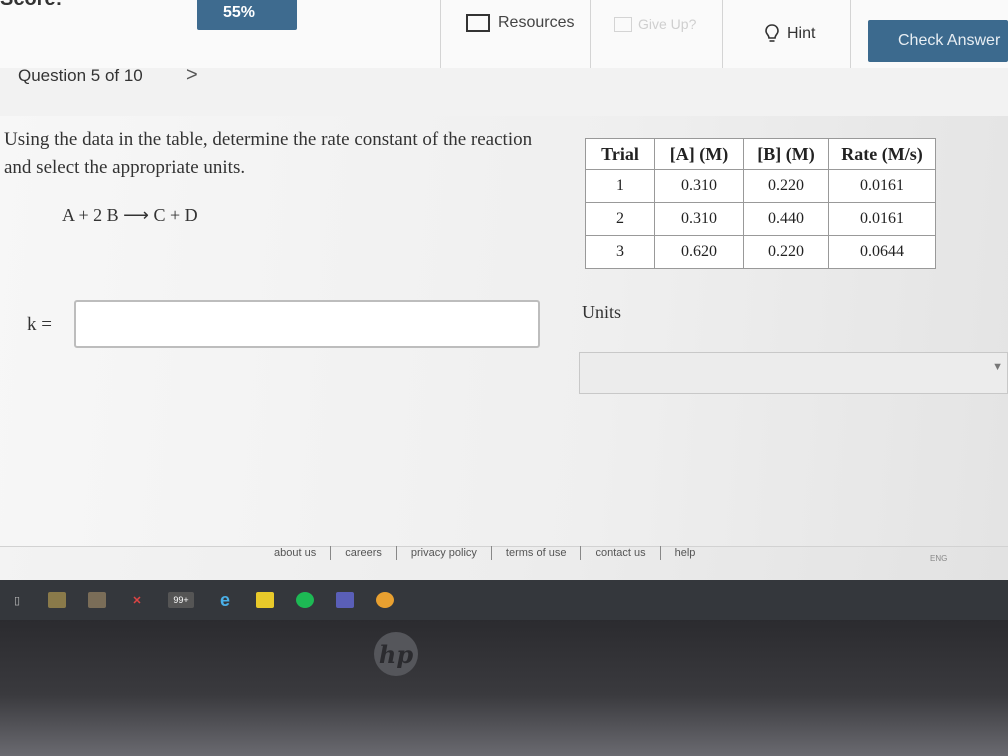 The width and height of the screenshot is (1008, 756). What do you see at coordinates (225, 600) in the screenshot?
I see `edge-icon: e` at bounding box center [225, 600].